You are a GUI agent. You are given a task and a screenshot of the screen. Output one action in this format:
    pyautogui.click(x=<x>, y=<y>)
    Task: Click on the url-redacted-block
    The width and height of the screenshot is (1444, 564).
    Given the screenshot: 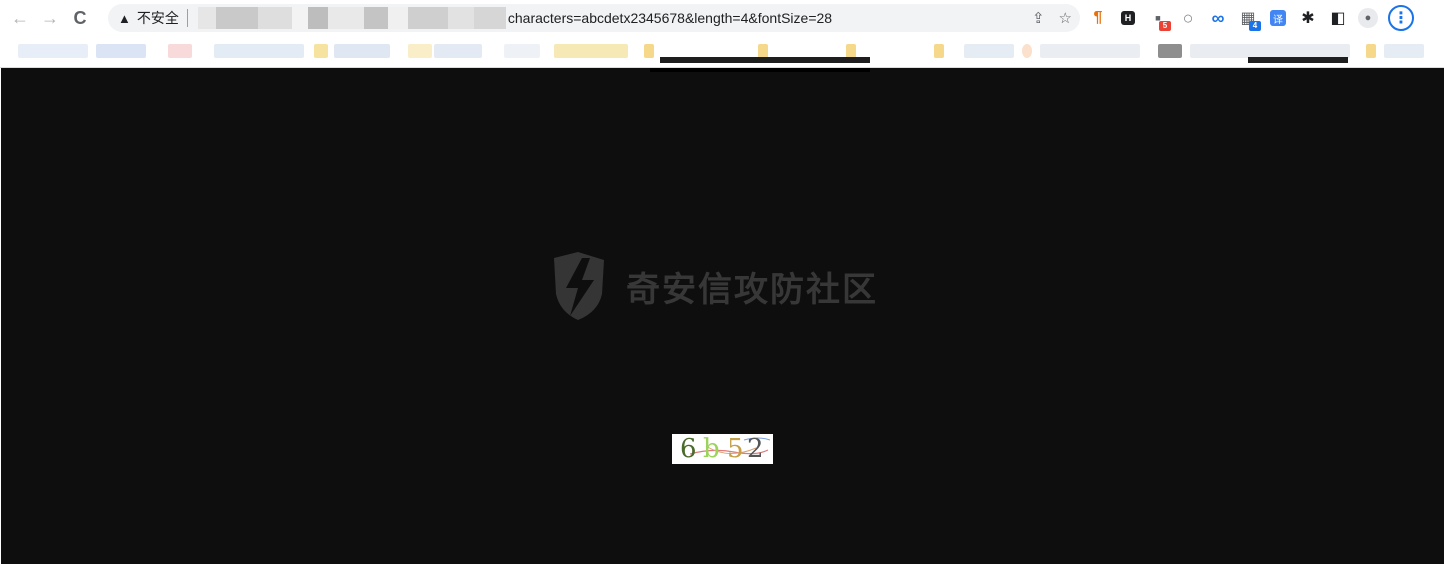 What is the action you would take?
    pyautogui.click(x=351, y=18)
    